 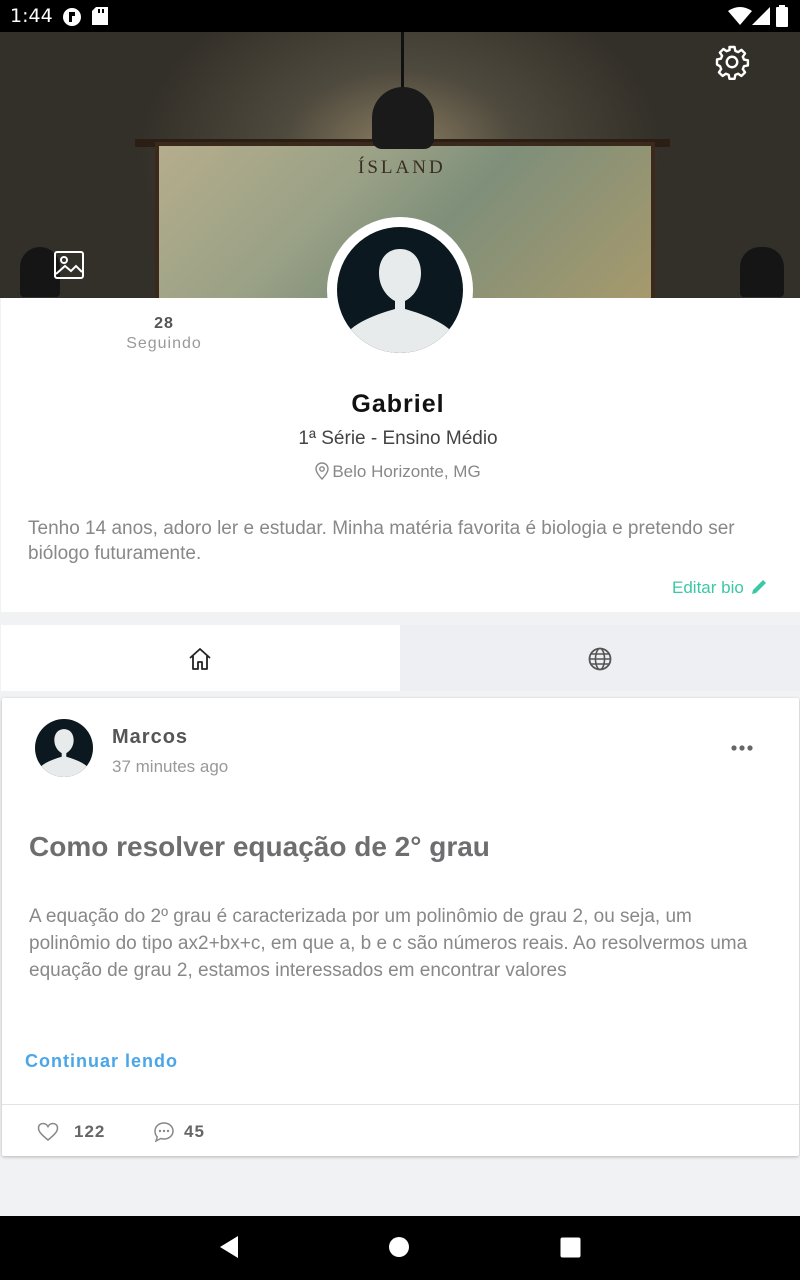 I want to click on profile-grade: 1ª Série - Ensino Médio, so click(x=398, y=438).